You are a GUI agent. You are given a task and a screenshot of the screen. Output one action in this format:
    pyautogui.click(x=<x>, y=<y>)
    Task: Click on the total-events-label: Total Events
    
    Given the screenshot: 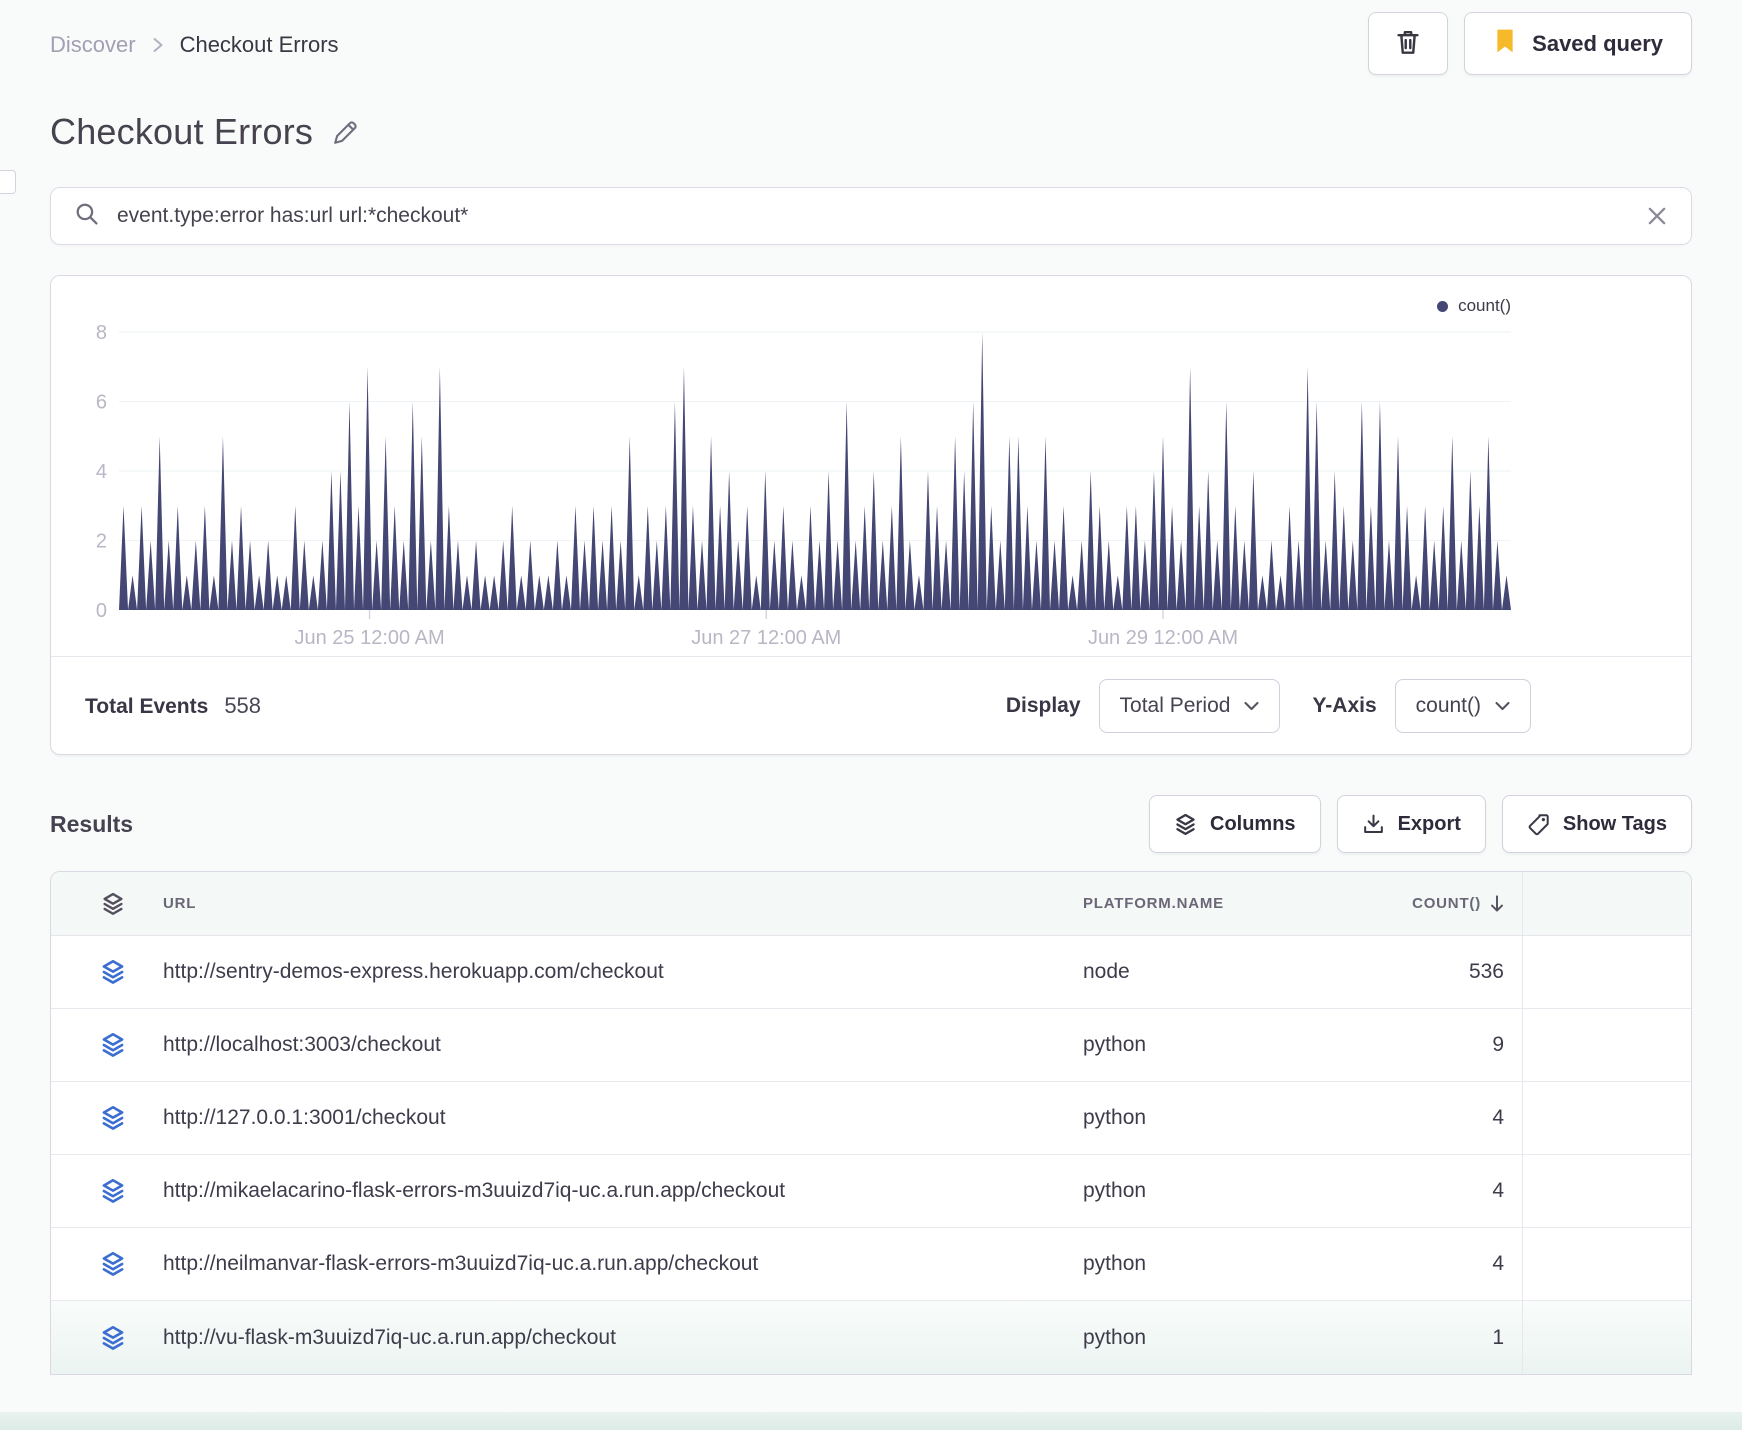 What is the action you would take?
    pyautogui.click(x=147, y=706)
    